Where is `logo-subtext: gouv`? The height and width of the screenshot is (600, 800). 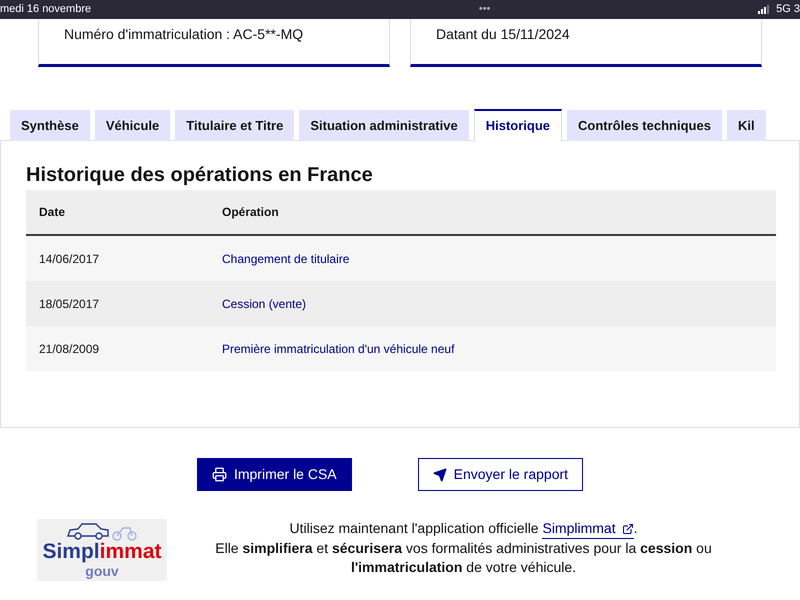 logo-subtext: gouv is located at coordinates (102, 571).